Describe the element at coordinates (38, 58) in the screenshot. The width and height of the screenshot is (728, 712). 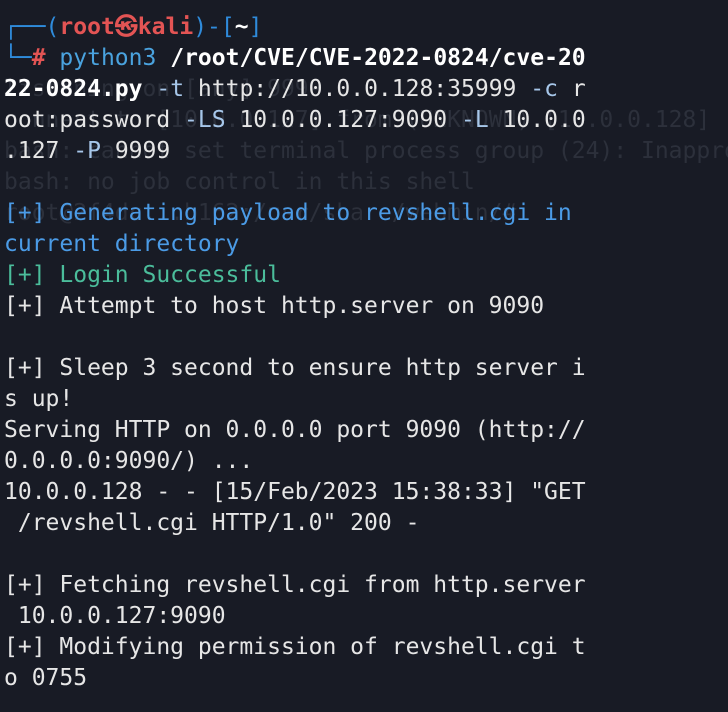
I see `prompt-hash: #` at that location.